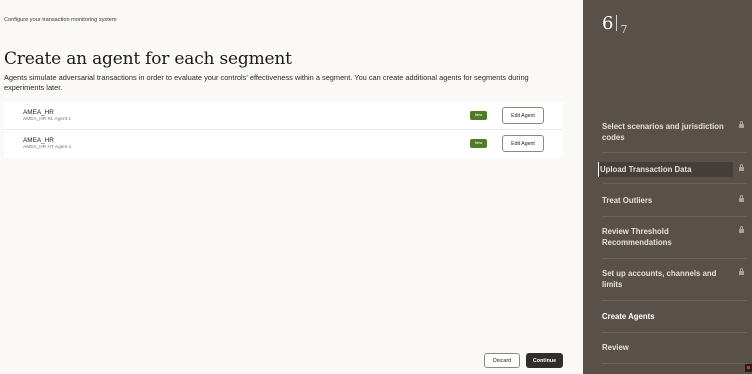 This screenshot has width=752, height=374. I want to click on agent-subtitle: AMEA_HR HT Agent 1, so click(47, 147).